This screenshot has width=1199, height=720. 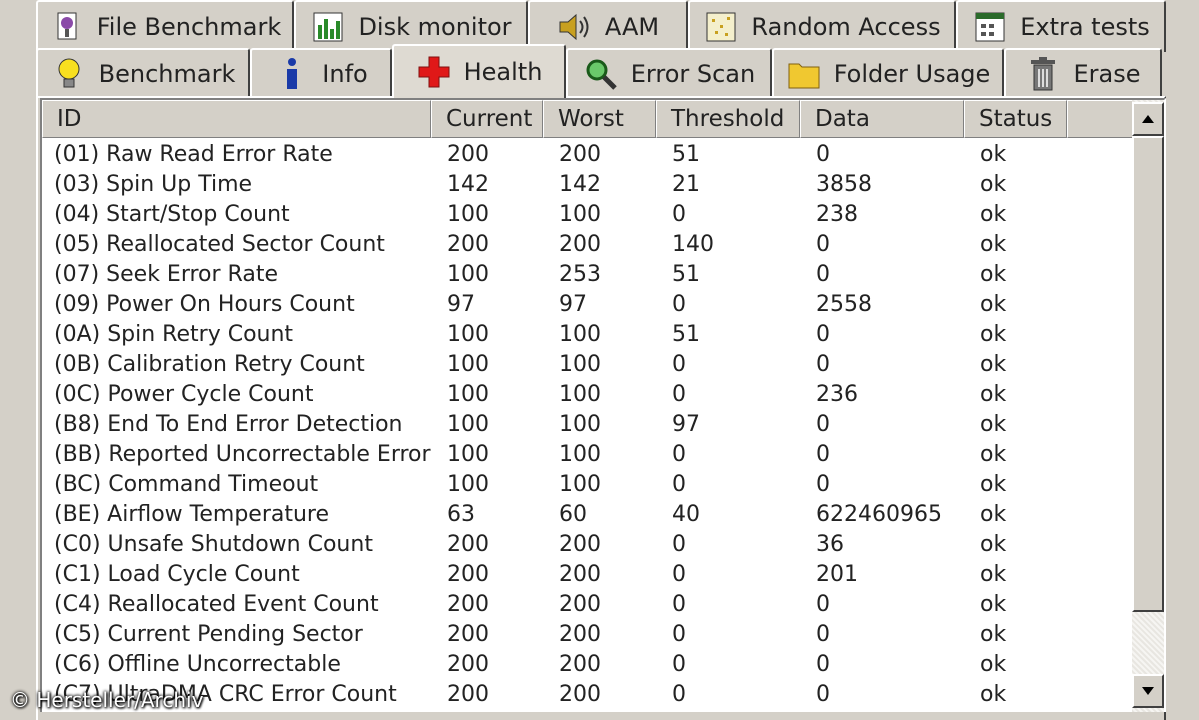 What do you see at coordinates (686, 184) in the screenshot?
I see `threshold-value: 21` at bounding box center [686, 184].